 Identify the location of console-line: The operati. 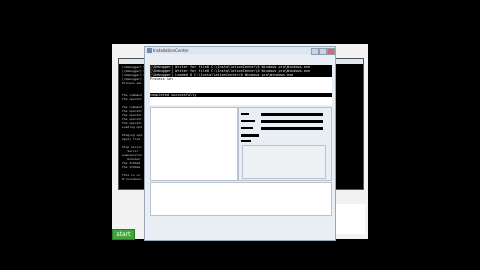
(132, 99).